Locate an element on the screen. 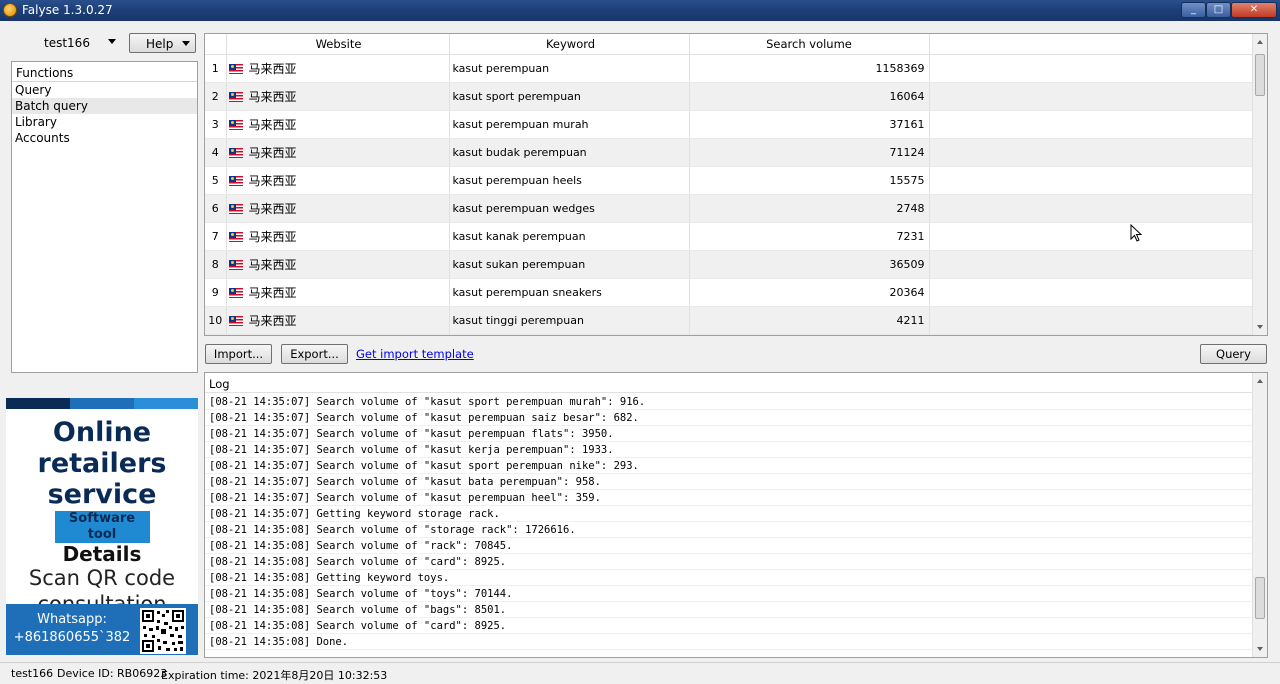 This screenshot has width=1280, height=684. row-index: 10 is located at coordinates (216, 320).